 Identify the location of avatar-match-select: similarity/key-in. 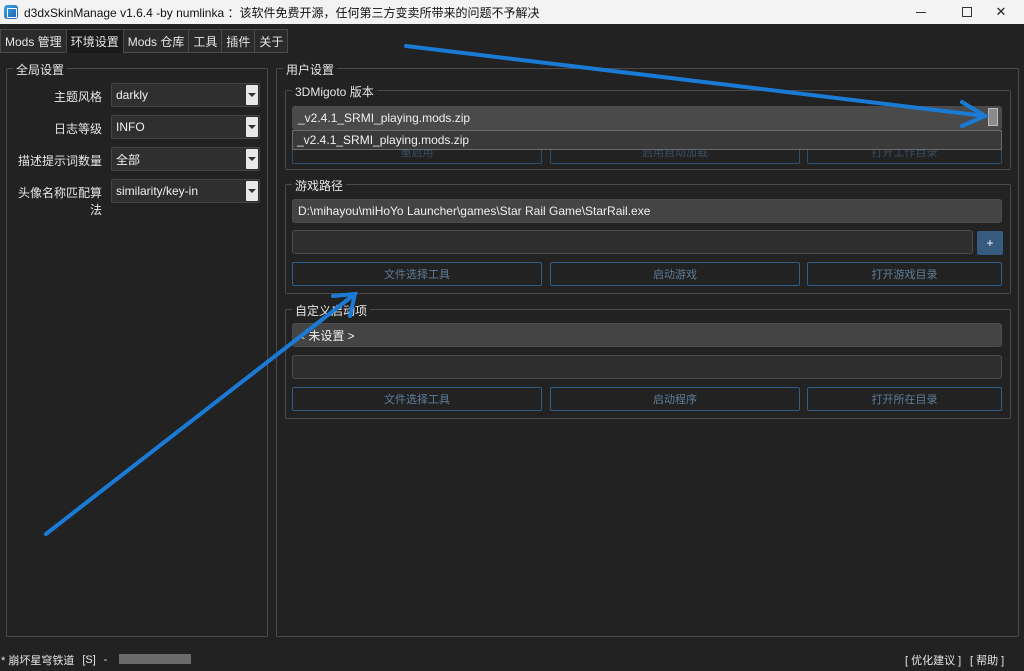
(185, 191).